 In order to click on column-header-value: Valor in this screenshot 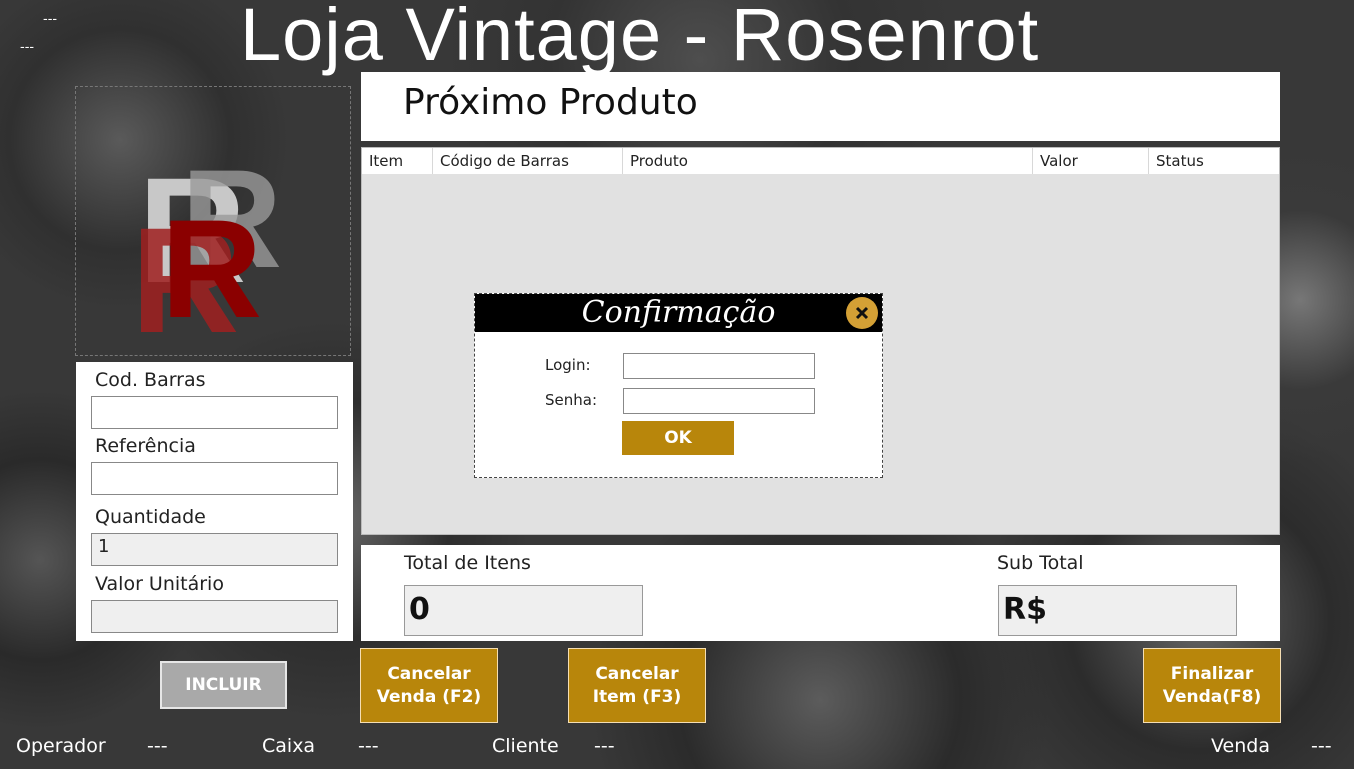, I will do `click(1090, 161)`.